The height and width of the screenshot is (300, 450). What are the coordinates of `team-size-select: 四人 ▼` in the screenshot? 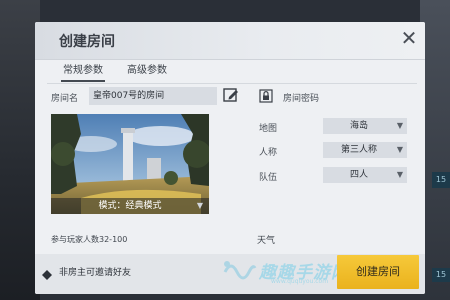 It's located at (365, 175).